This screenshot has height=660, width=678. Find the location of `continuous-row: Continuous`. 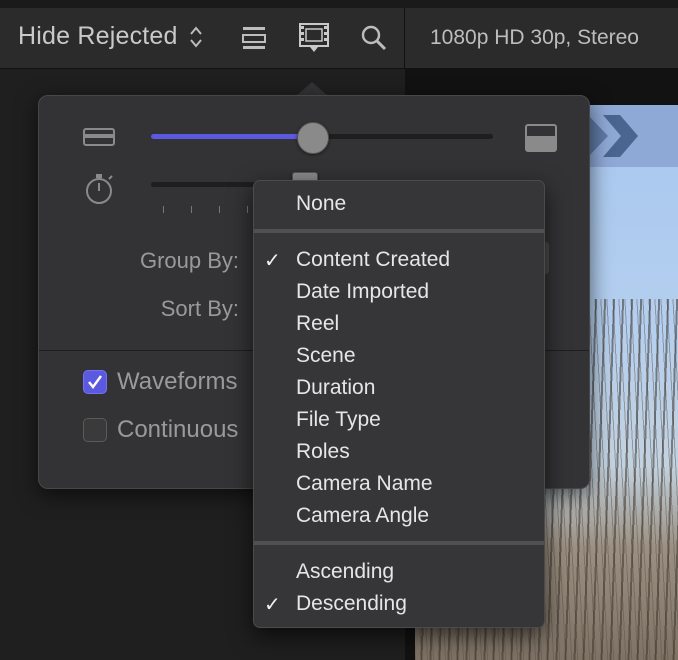

continuous-row: Continuous is located at coordinates (160, 430).